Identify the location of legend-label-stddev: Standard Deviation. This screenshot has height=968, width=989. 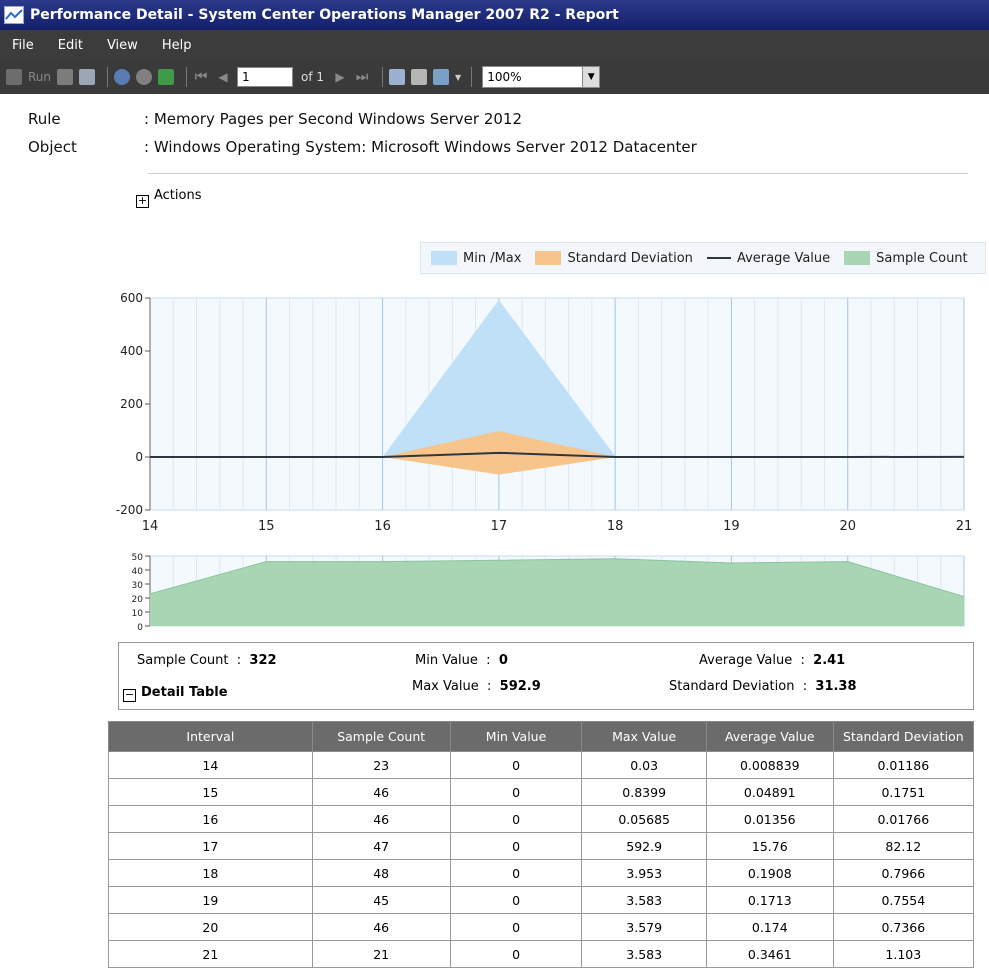
(630, 258).